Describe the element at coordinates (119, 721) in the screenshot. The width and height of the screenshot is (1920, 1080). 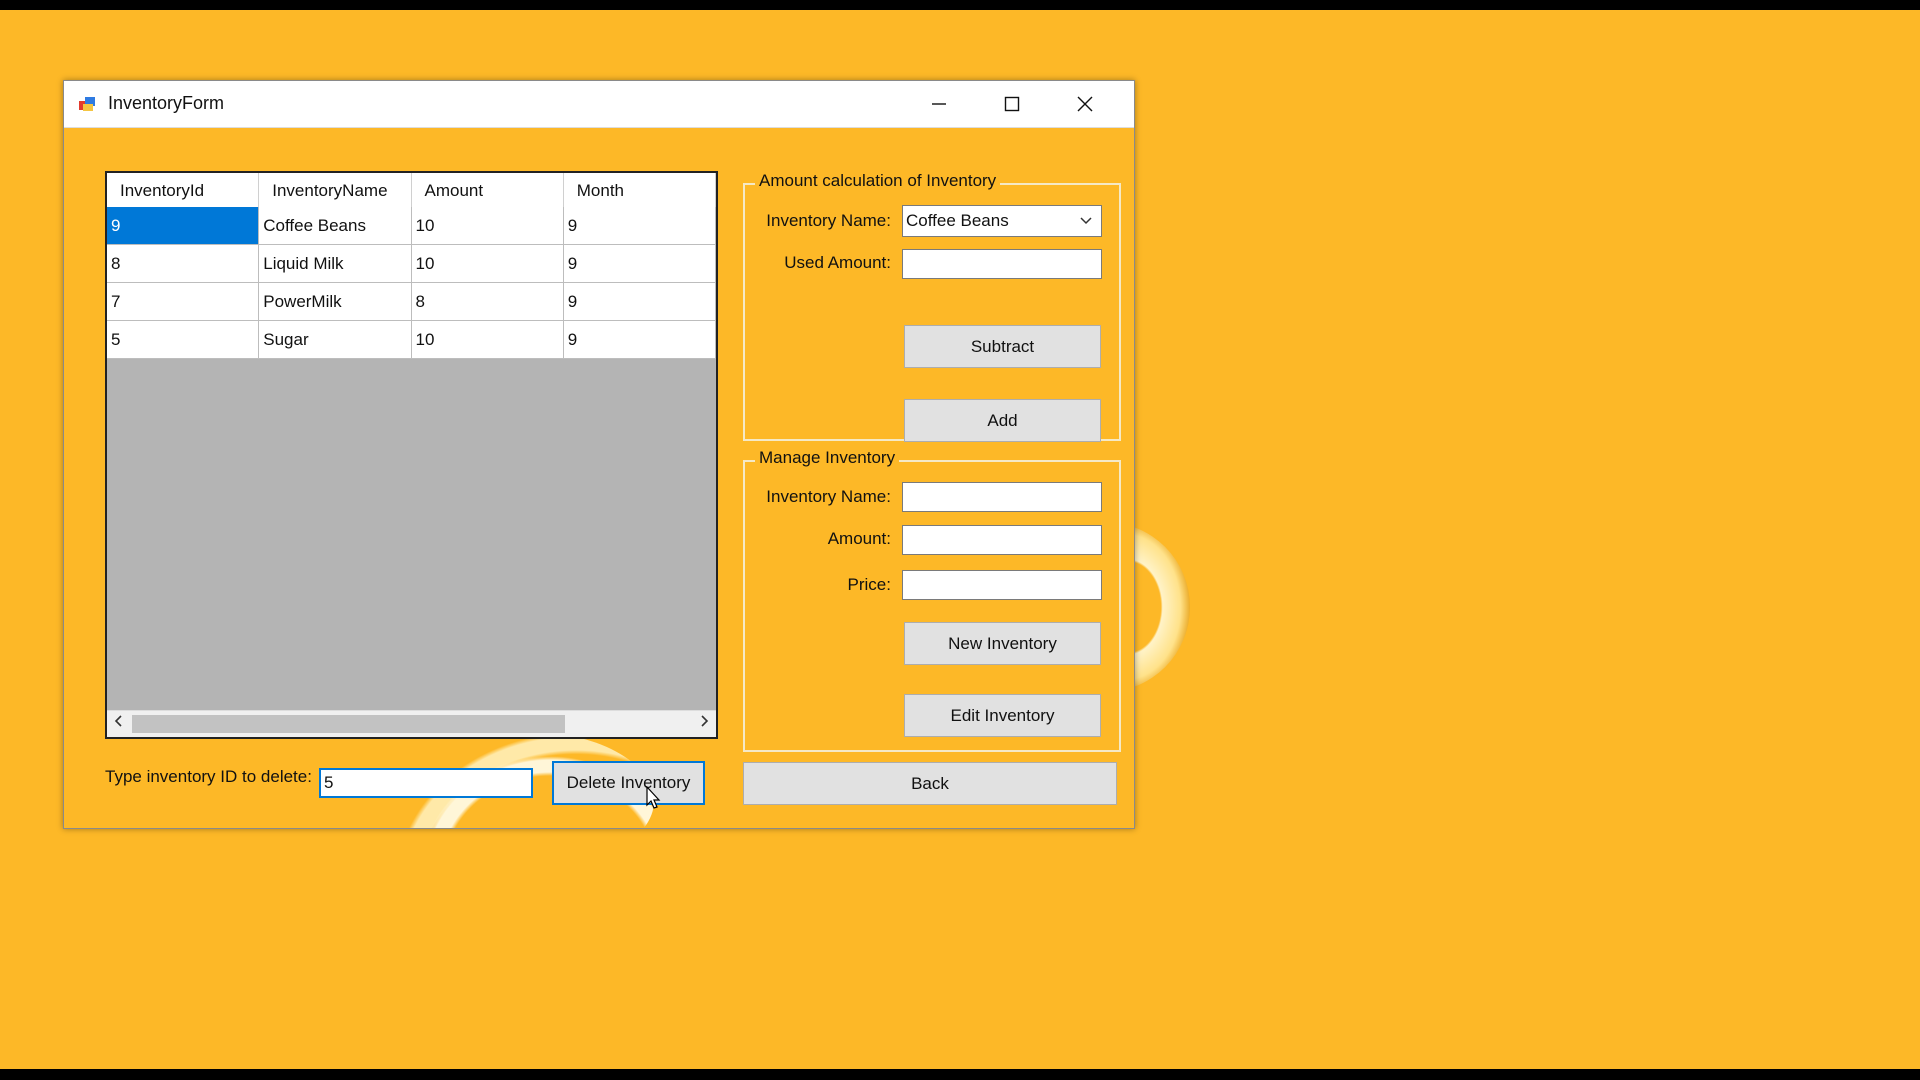
I see `scroll-left-icon` at that location.